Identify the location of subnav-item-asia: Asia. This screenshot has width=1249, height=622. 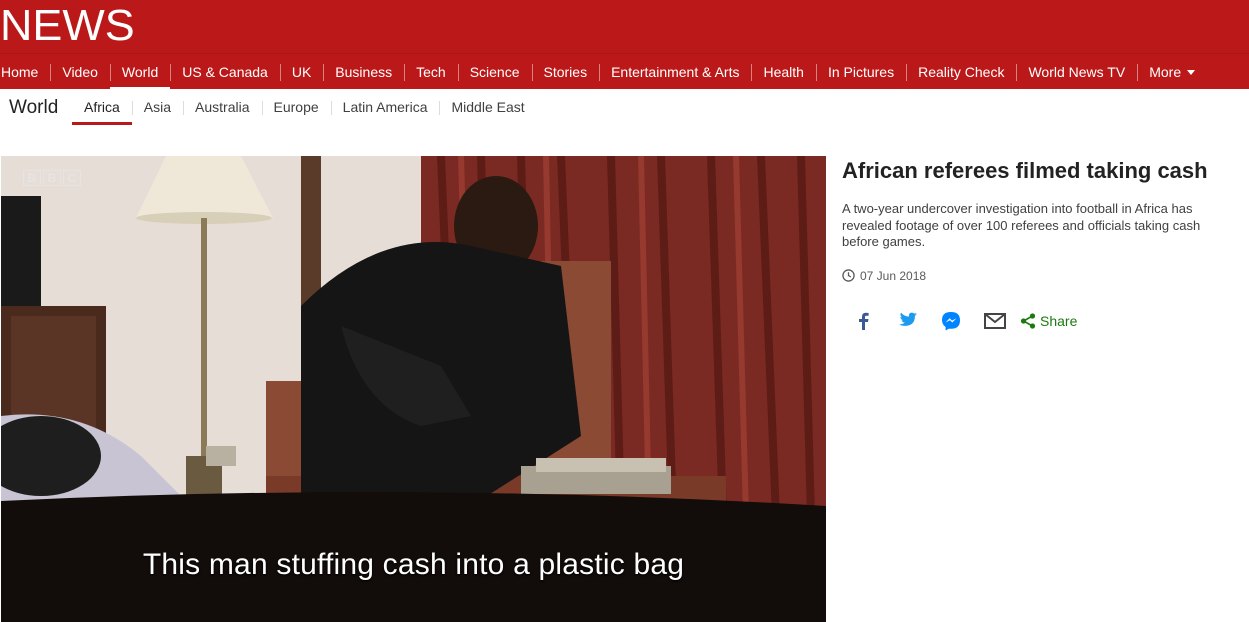
(157, 106).